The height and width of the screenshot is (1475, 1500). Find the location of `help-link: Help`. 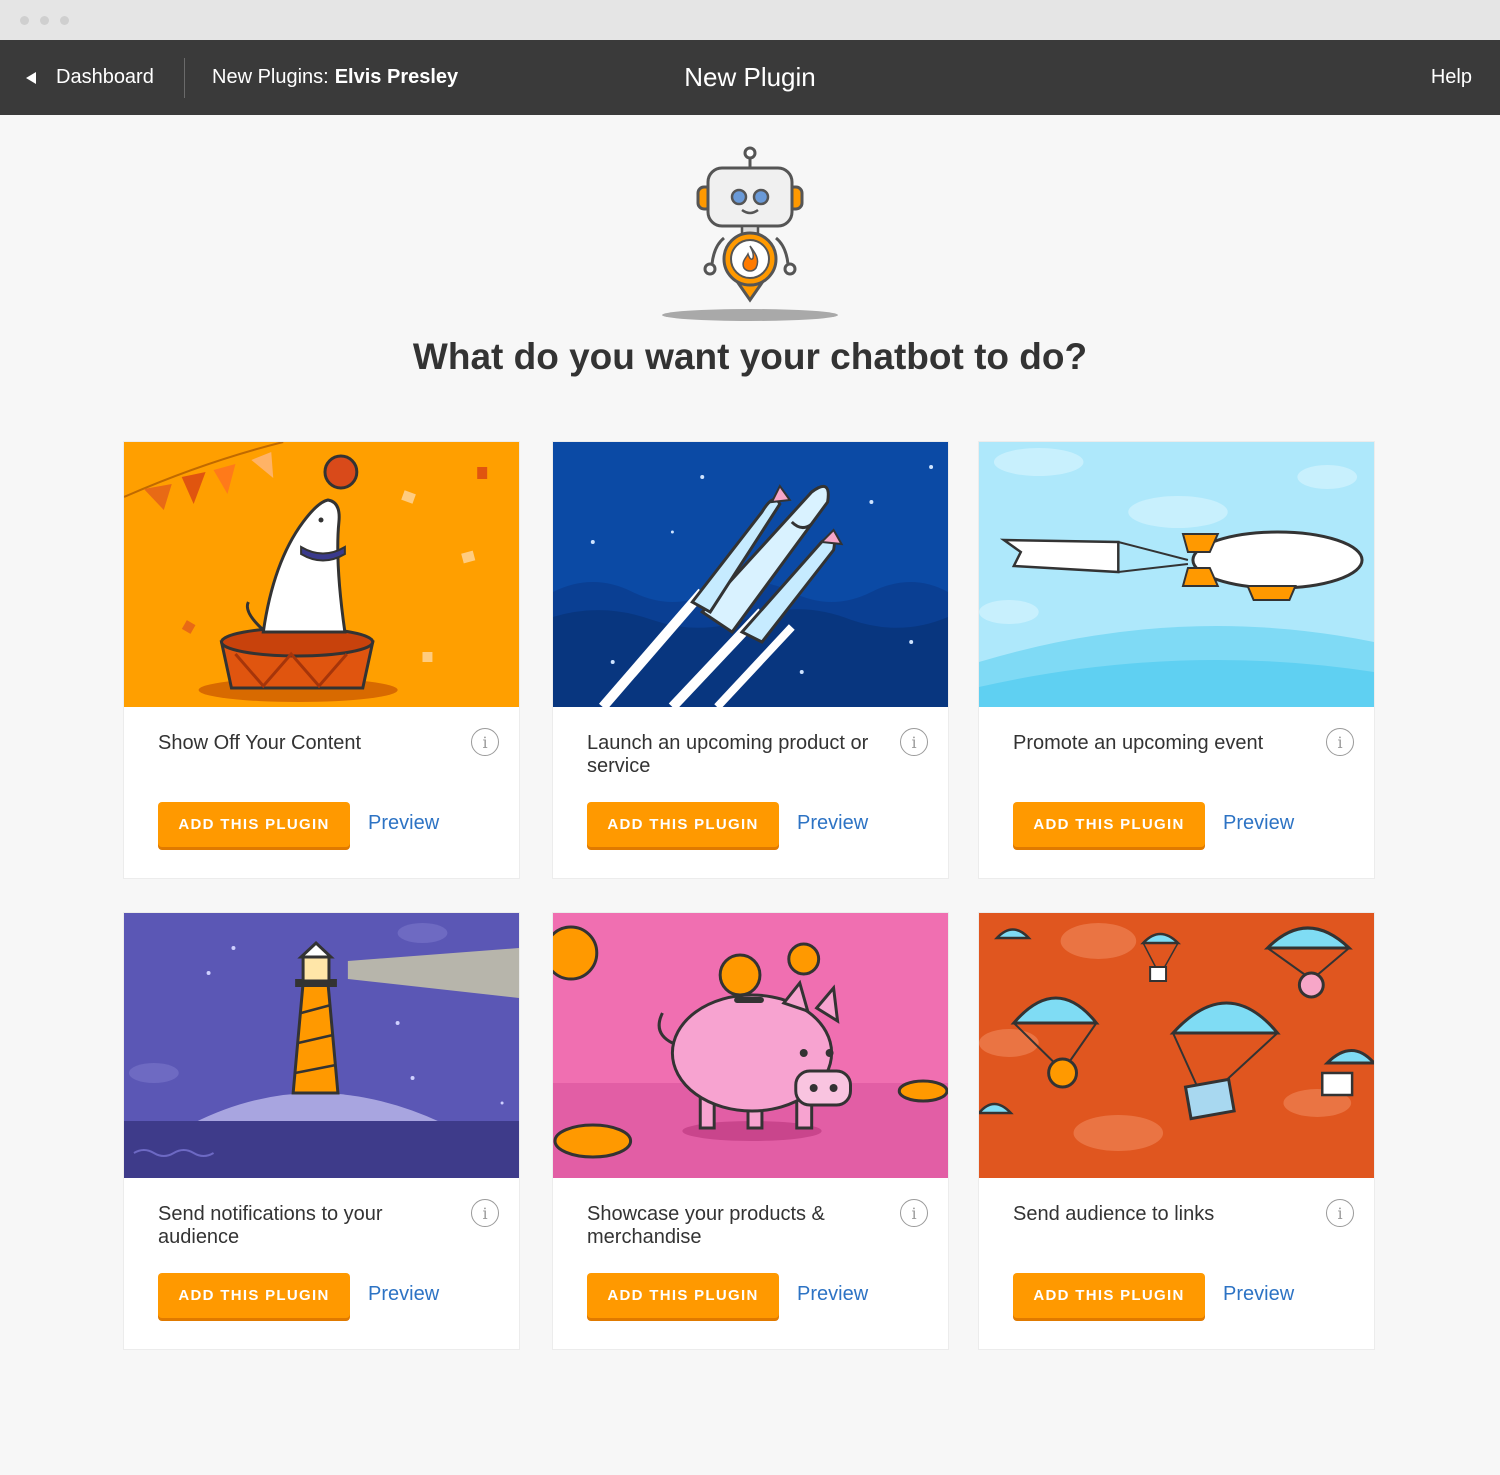

help-link: Help is located at coordinates (1451, 77).